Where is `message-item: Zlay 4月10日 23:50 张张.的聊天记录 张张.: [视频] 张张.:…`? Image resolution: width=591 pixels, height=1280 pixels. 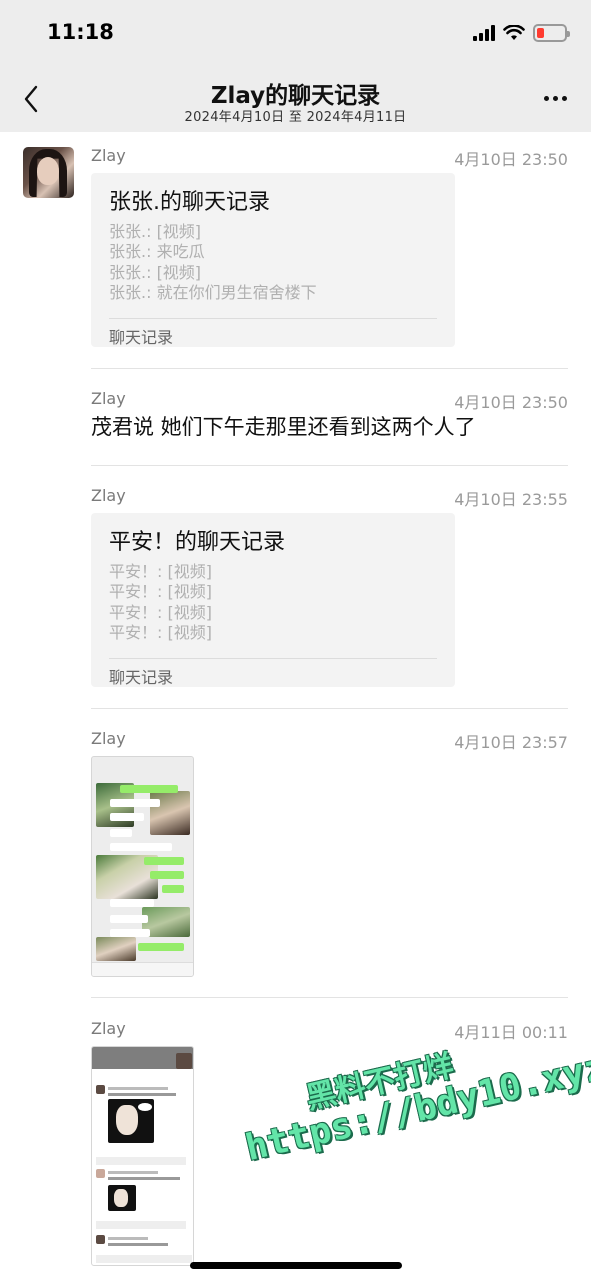
message-item: Zlay 4月10日 23:50 张张.的聊天记录 张张.: [视频] 张张.:… is located at coordinates (329, 248).